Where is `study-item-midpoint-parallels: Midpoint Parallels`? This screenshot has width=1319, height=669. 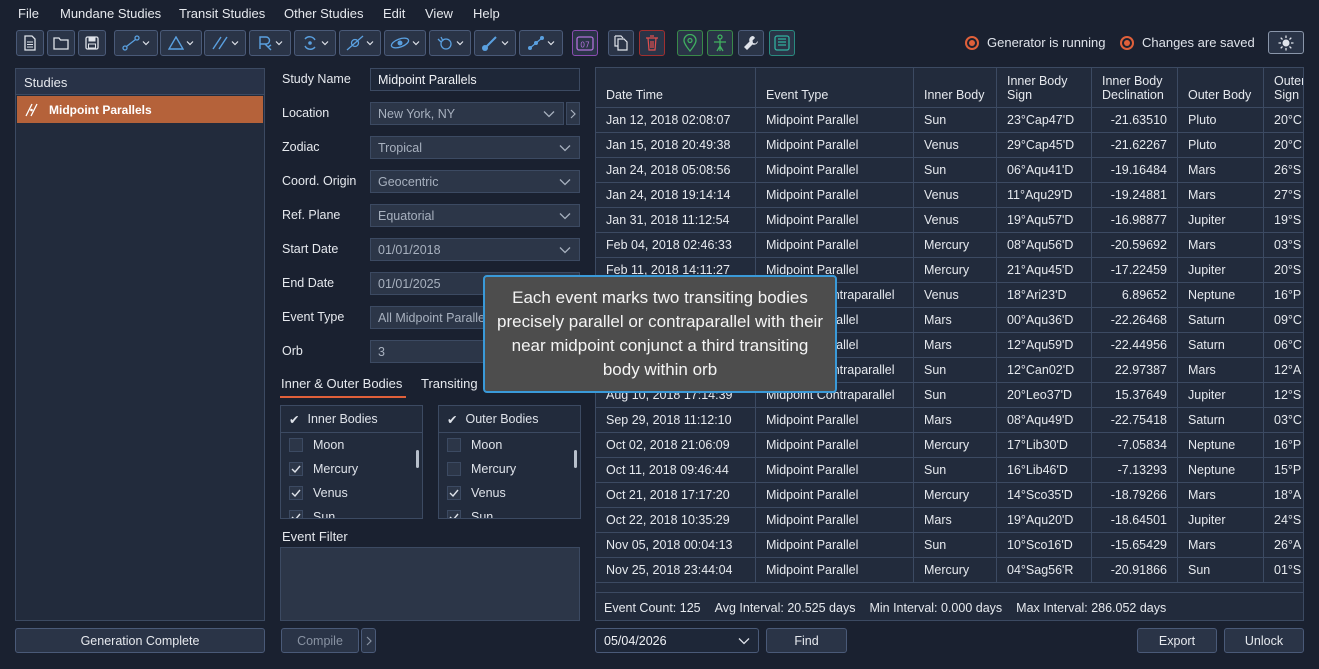 study-item-midpoint-parallels: Midpoint Parallels is located at coordinates (140, 109).